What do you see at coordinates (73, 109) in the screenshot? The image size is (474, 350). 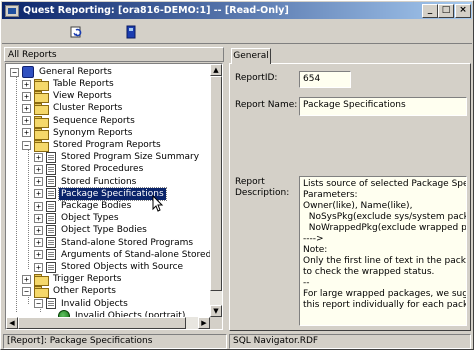 I see `tree-node: + Cluster Reports` at bounding box center [73, 109].